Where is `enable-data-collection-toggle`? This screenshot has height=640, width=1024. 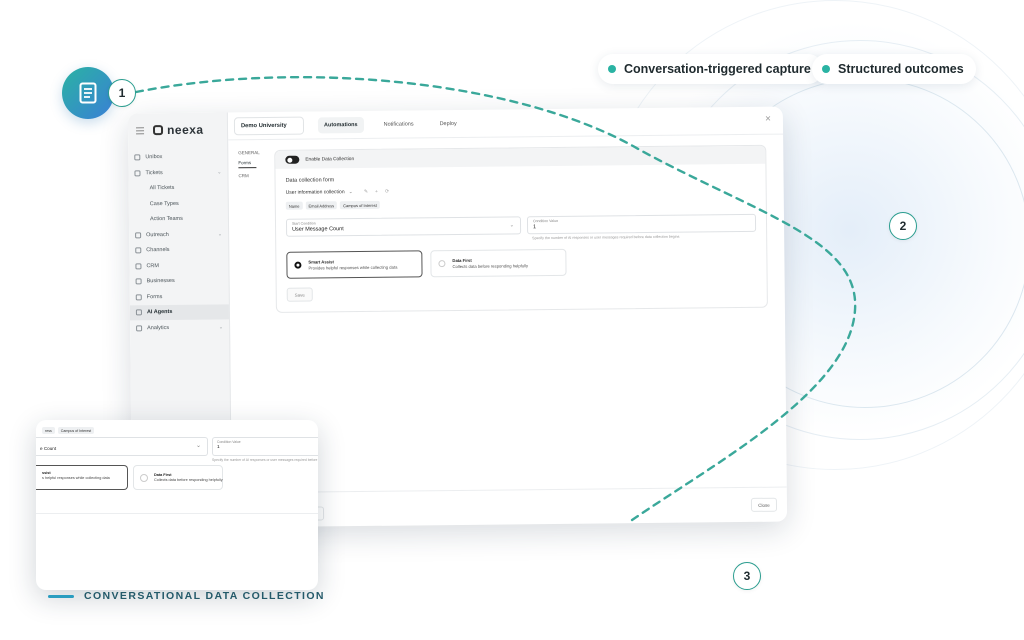
enable-data-collection-toggle is located at coordinates (292, 159).